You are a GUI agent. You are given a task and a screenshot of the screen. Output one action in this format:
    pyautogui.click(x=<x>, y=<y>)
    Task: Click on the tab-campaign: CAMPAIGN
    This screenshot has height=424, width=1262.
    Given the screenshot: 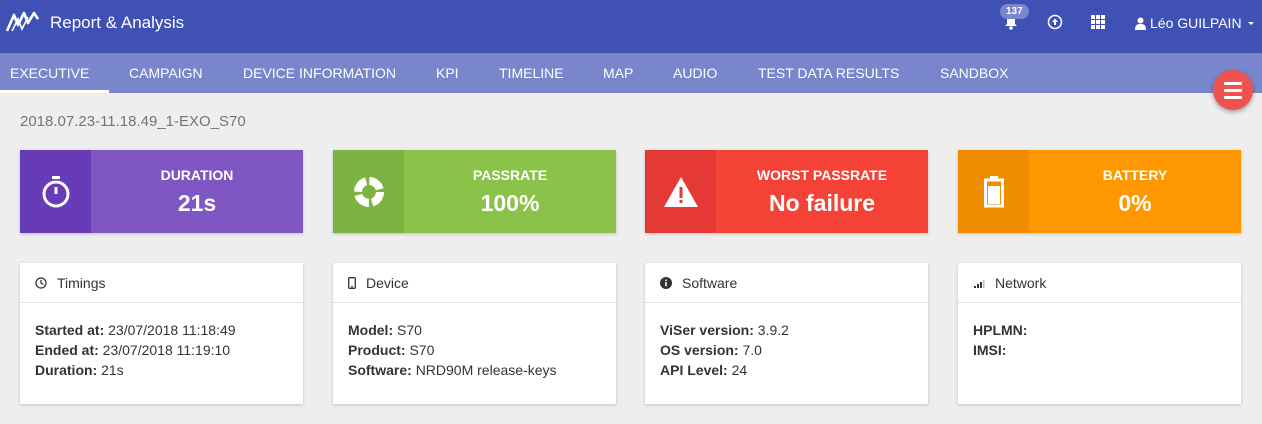 What is the action you would take?
    pyautogui.click(x=166, y=73)
    